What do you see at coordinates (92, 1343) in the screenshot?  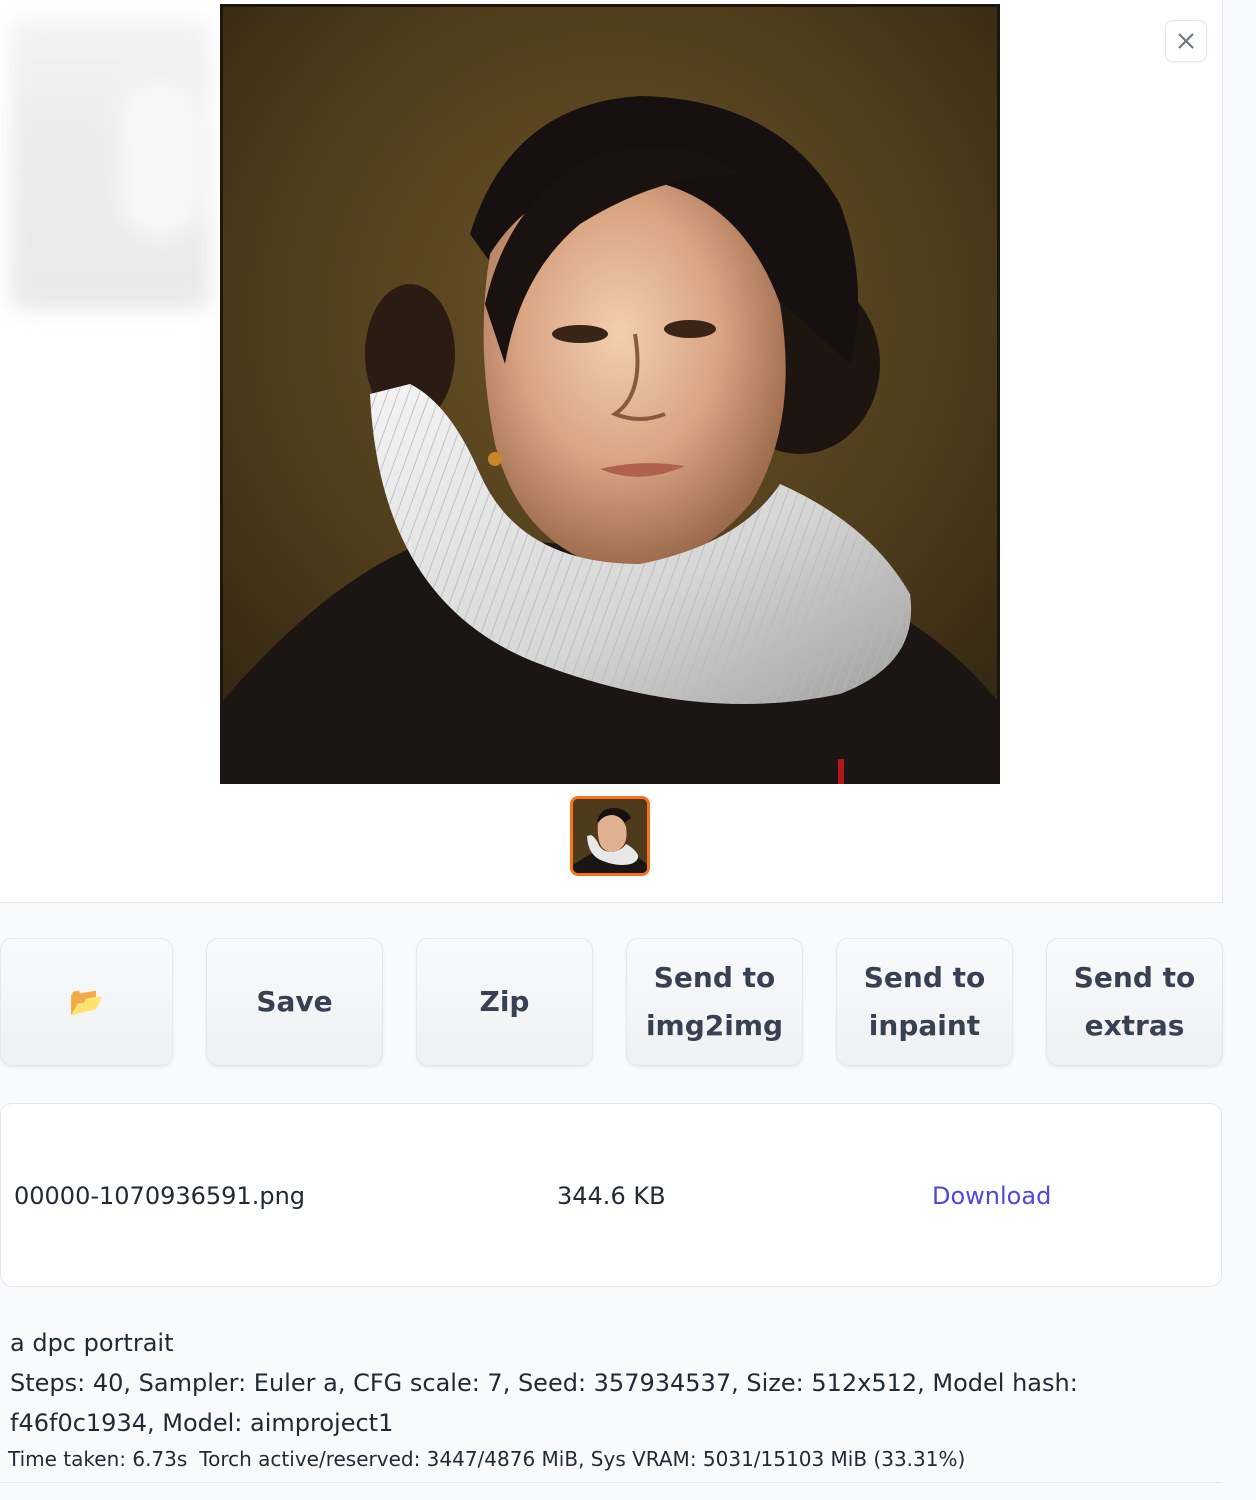 I see `prompt-text: a dpc portrait` at bounding box center [92, 1343].